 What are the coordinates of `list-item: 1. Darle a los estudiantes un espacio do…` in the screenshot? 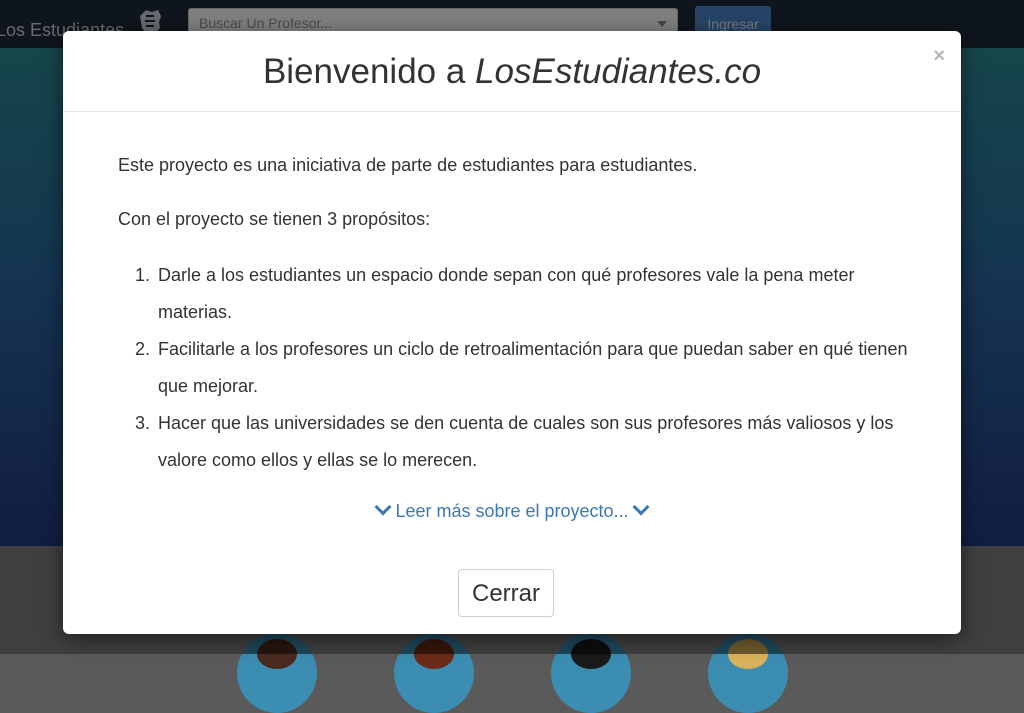 It's located at (526, 294).